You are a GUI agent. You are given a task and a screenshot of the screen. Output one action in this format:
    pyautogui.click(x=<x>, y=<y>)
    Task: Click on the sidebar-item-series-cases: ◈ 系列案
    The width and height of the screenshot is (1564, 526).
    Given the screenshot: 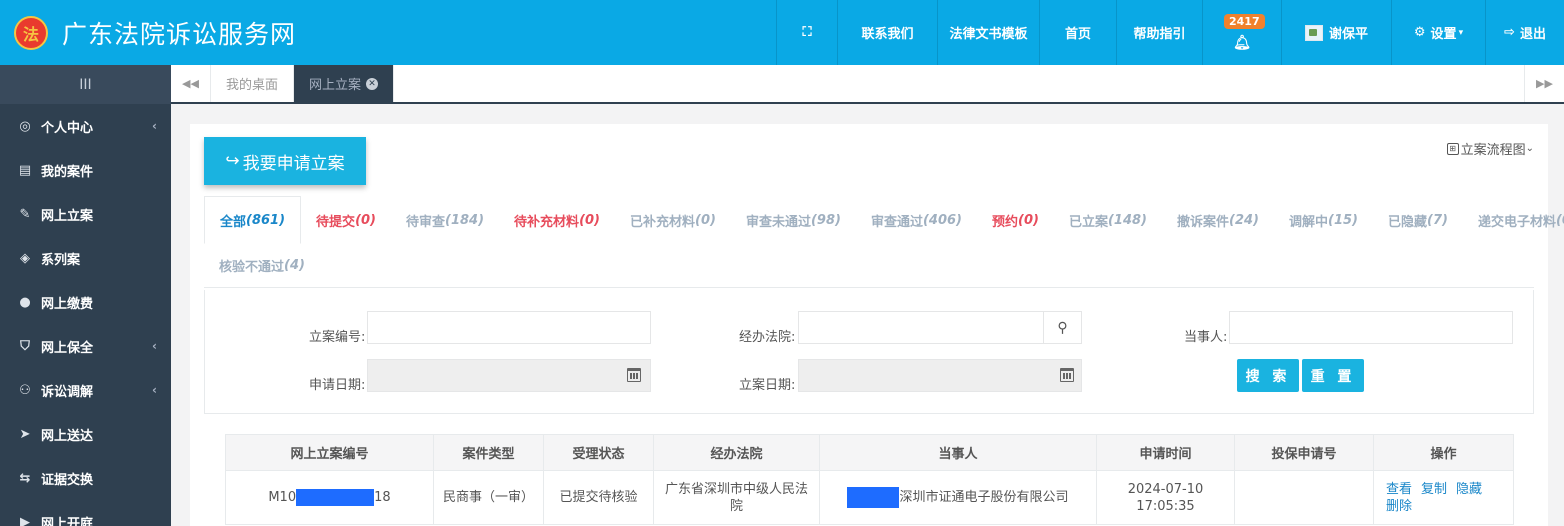 What is the action you would take?
    pyautogui.click(x=85, y=258)
    